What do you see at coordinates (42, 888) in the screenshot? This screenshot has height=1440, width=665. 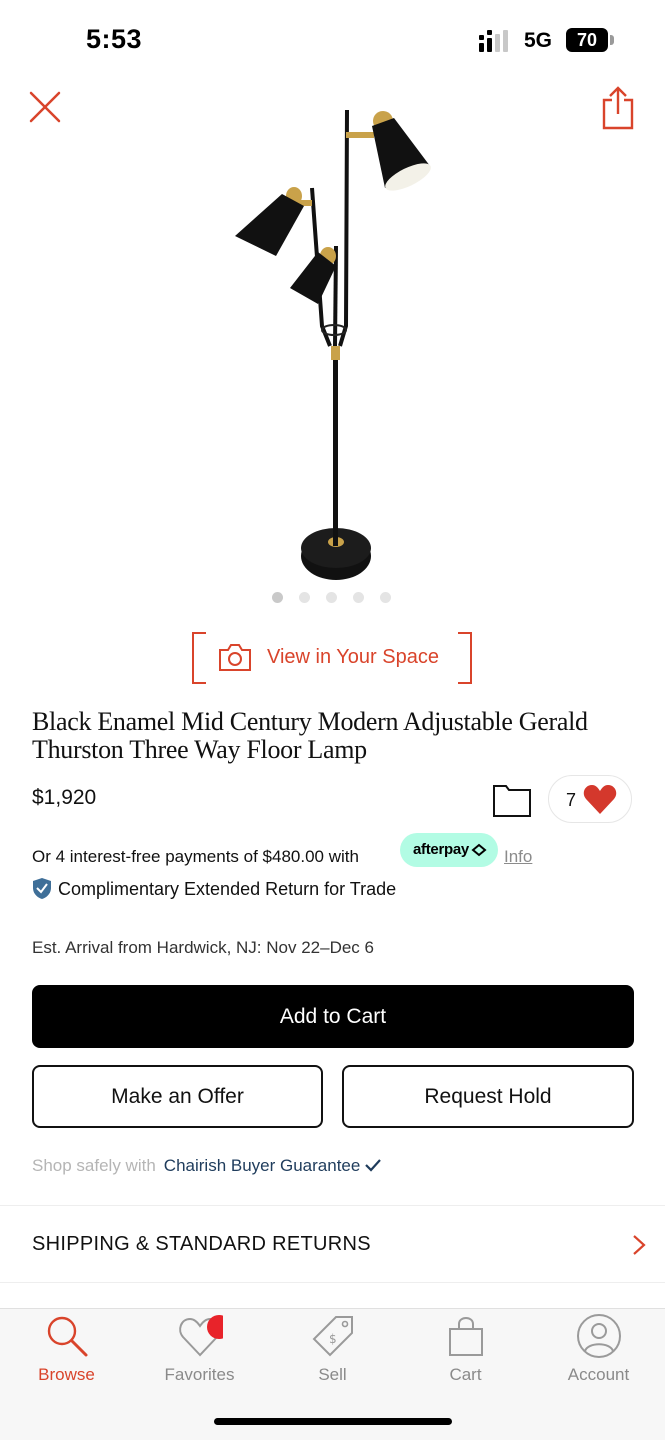 I see `shield-icon` at bounding box center [42, 888].